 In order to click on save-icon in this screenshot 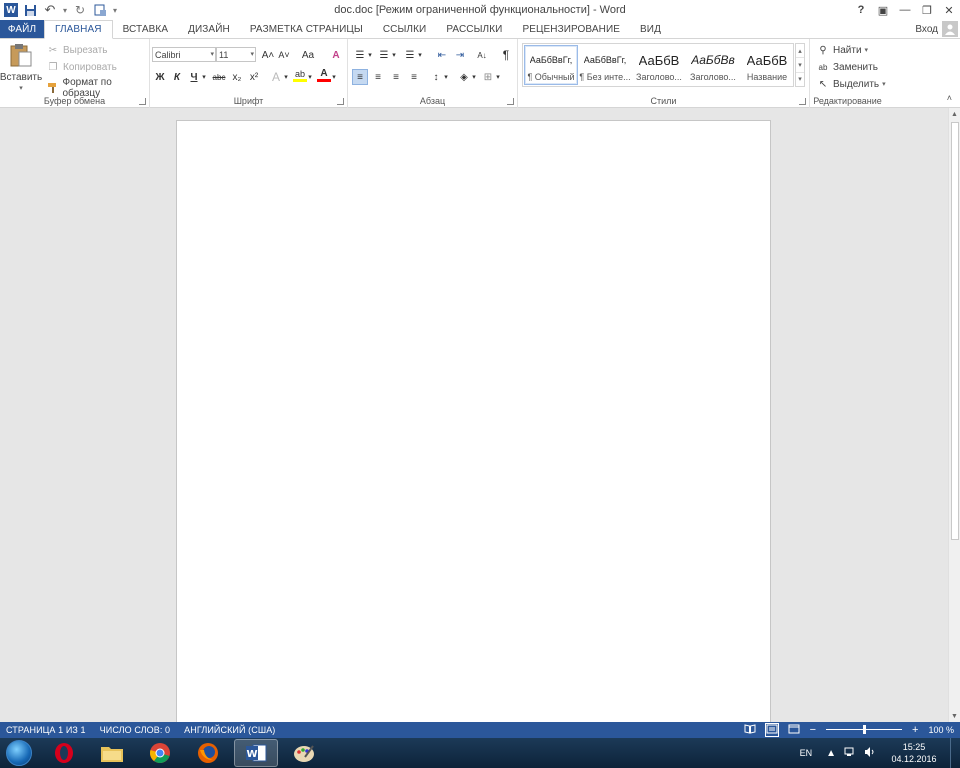, I will do `click(30, 10)`.